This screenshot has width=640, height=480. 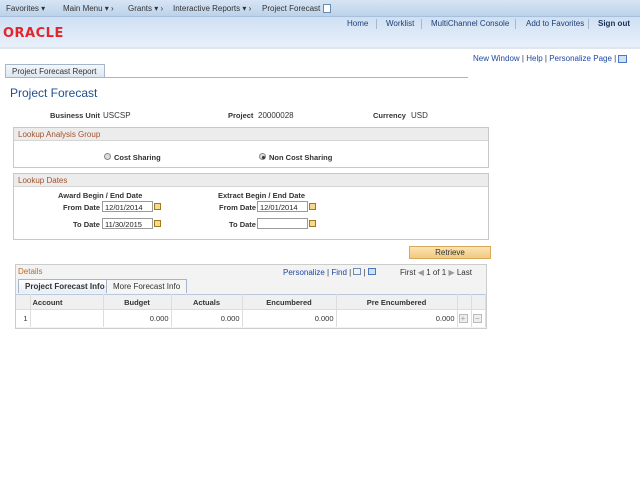 What do you see at coordinates (496, 58) in the screenshot?
I see `new-window-link: New Window` at bounding box center [496, 58].